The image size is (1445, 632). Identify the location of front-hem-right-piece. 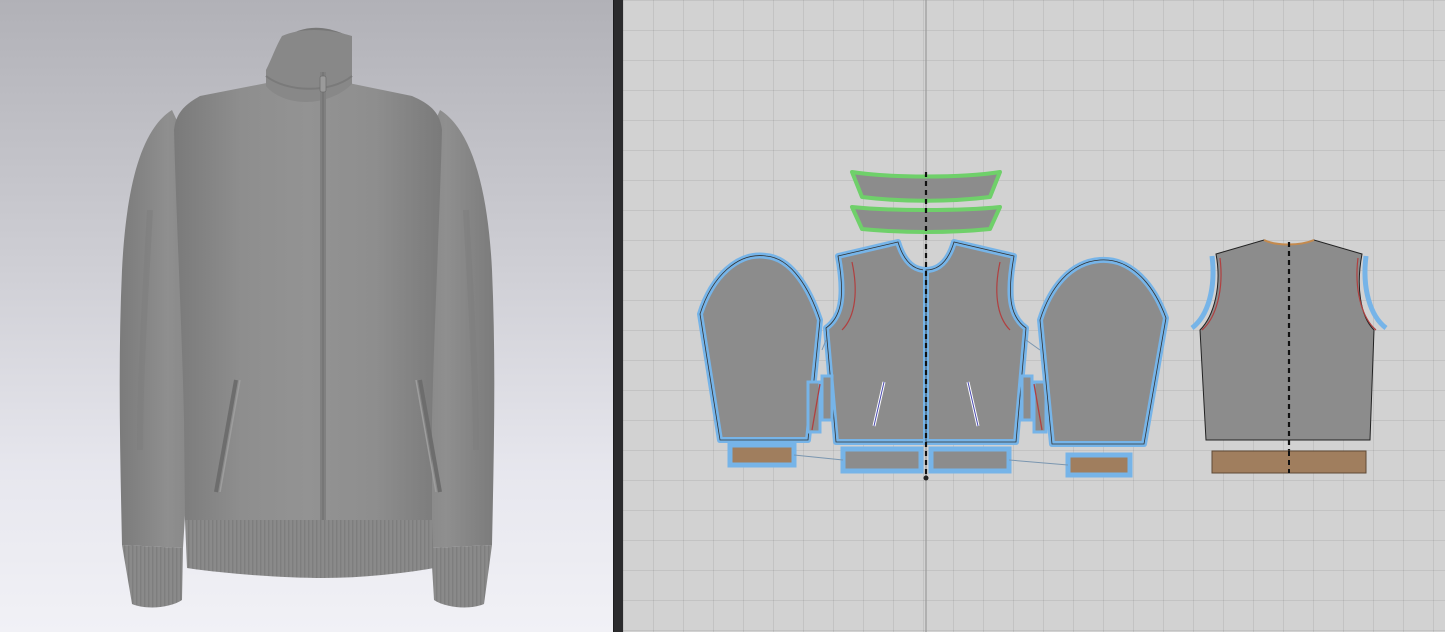
(970, 460).